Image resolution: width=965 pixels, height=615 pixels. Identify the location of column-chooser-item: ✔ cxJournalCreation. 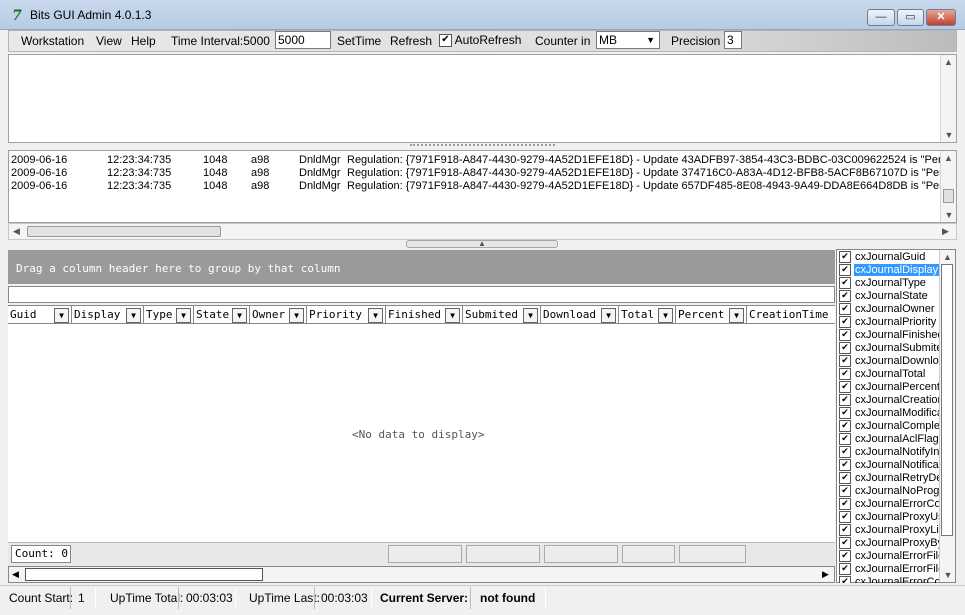
(889, 400).